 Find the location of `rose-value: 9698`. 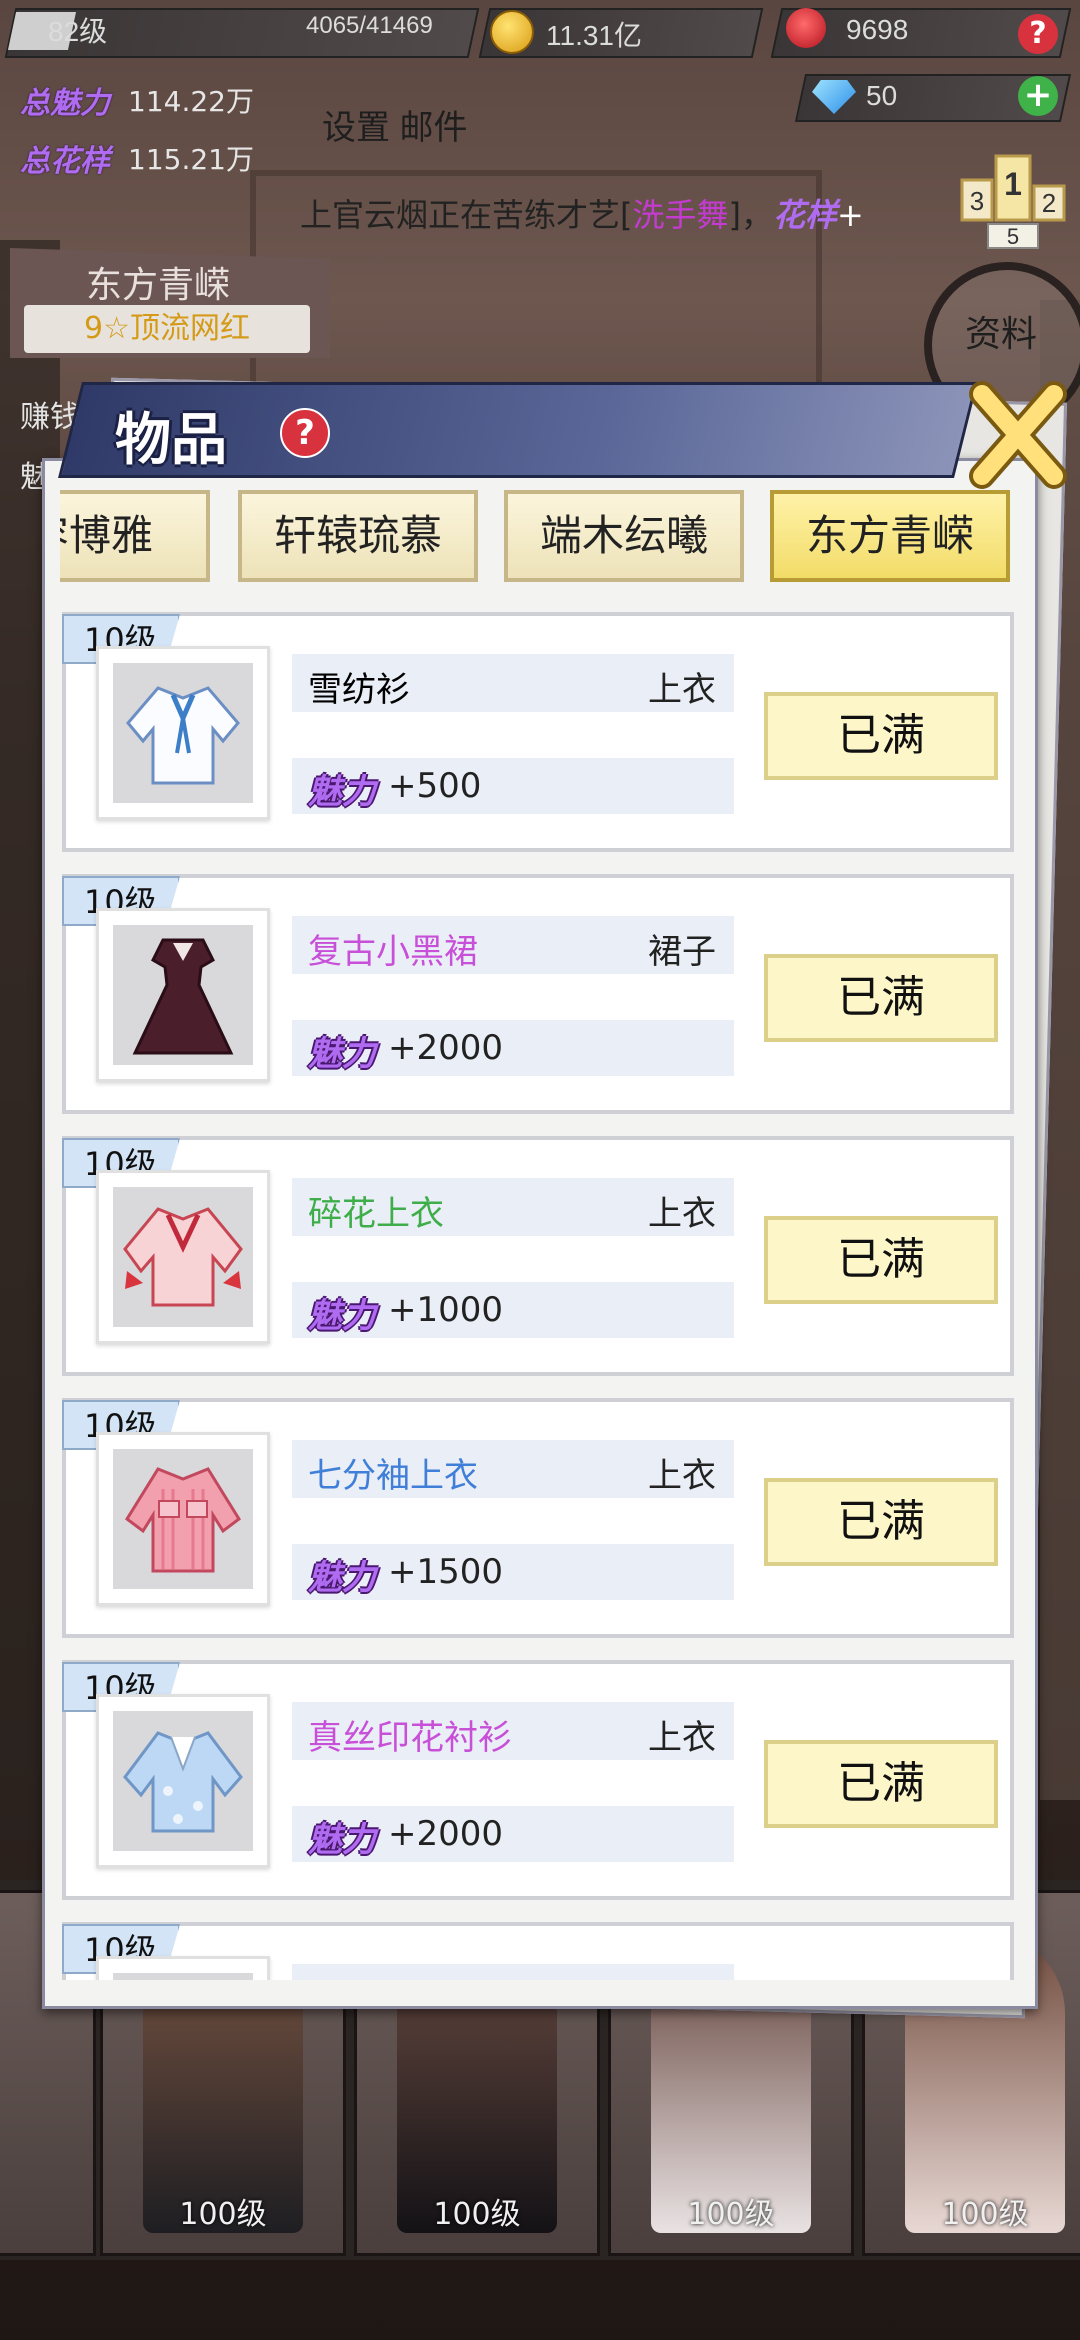

rose-value: 9698 is located at coordinates (877, 29).